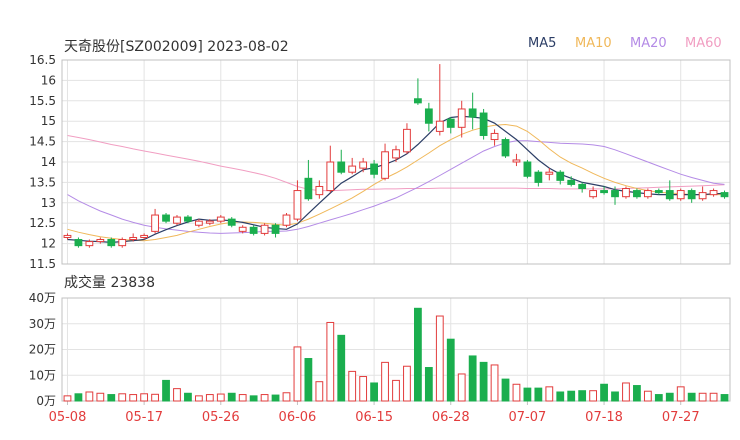 This screenshot has height=440, width=740. Describe the element at coordinates (144, 417) in the screenshot. I see `date-tick-label: 05-17` at that location.